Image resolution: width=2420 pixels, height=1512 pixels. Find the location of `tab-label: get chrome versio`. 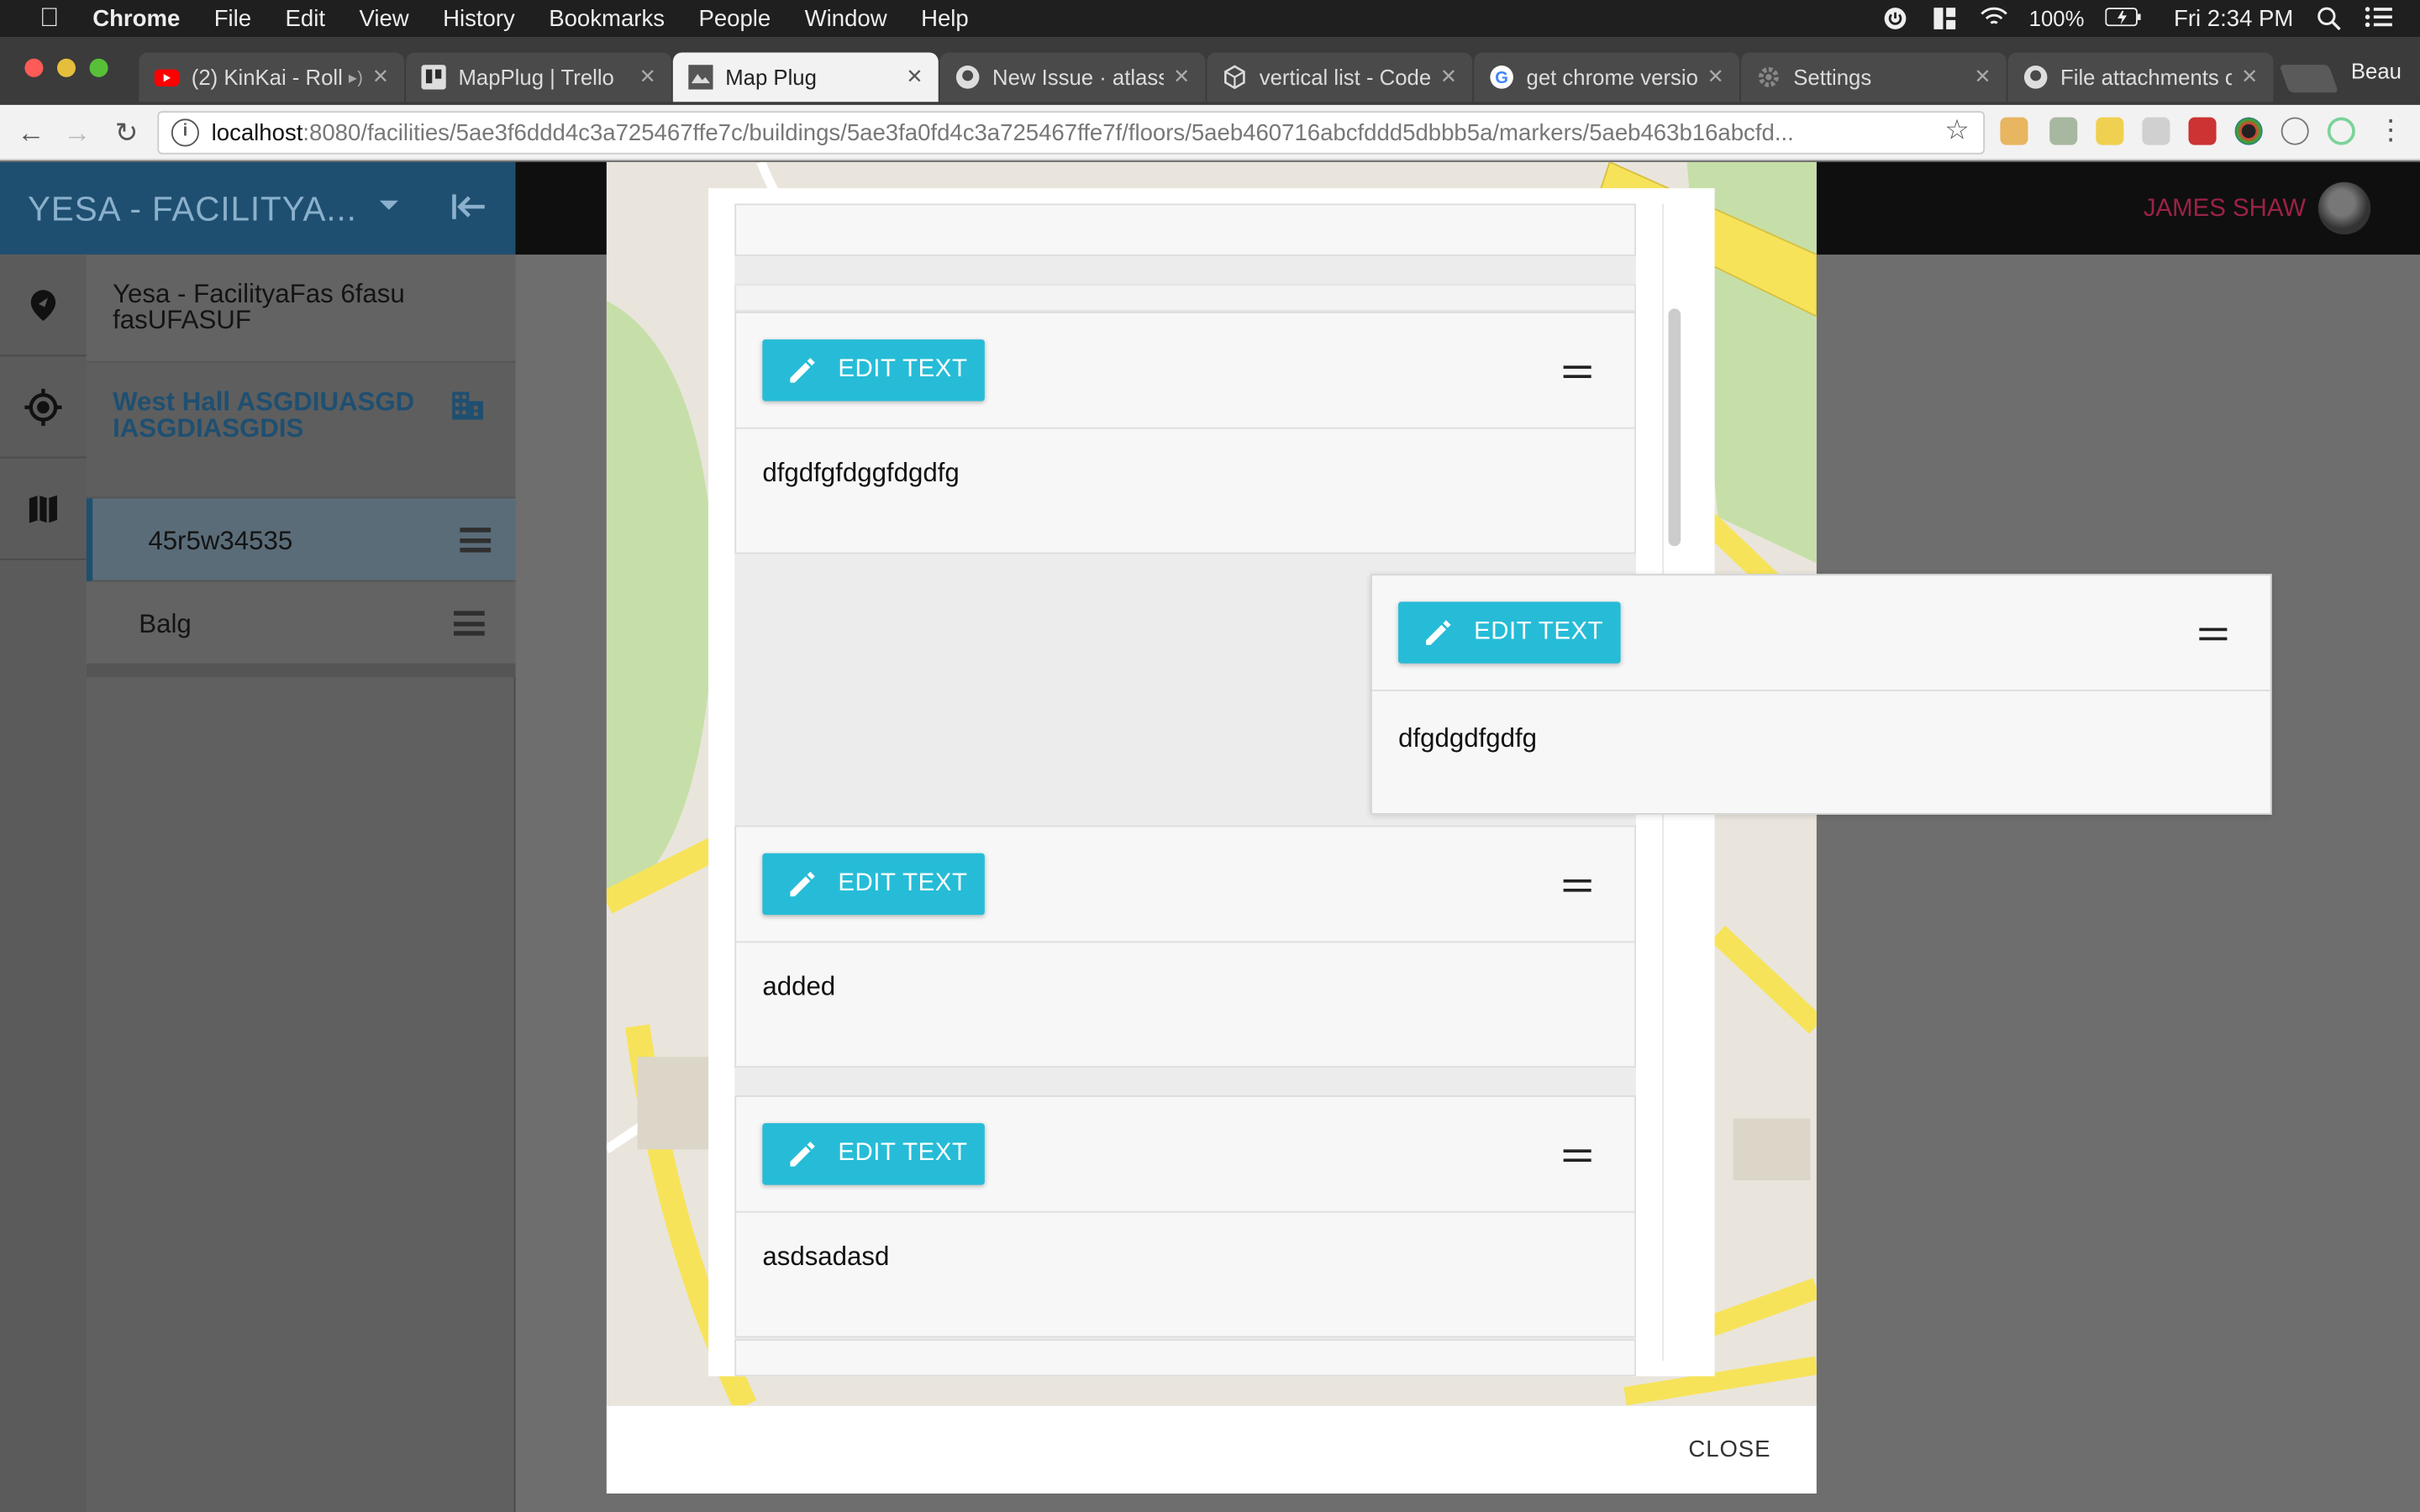

tab-label: get chrome versio is located at coordinates (1612, 77).